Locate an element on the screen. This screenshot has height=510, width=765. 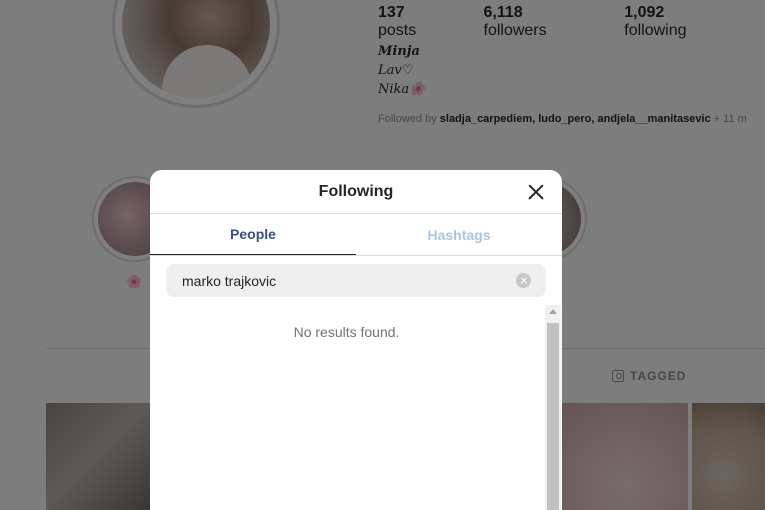
modal-tabs: People Hashtags is located at coordinates (356, 235).